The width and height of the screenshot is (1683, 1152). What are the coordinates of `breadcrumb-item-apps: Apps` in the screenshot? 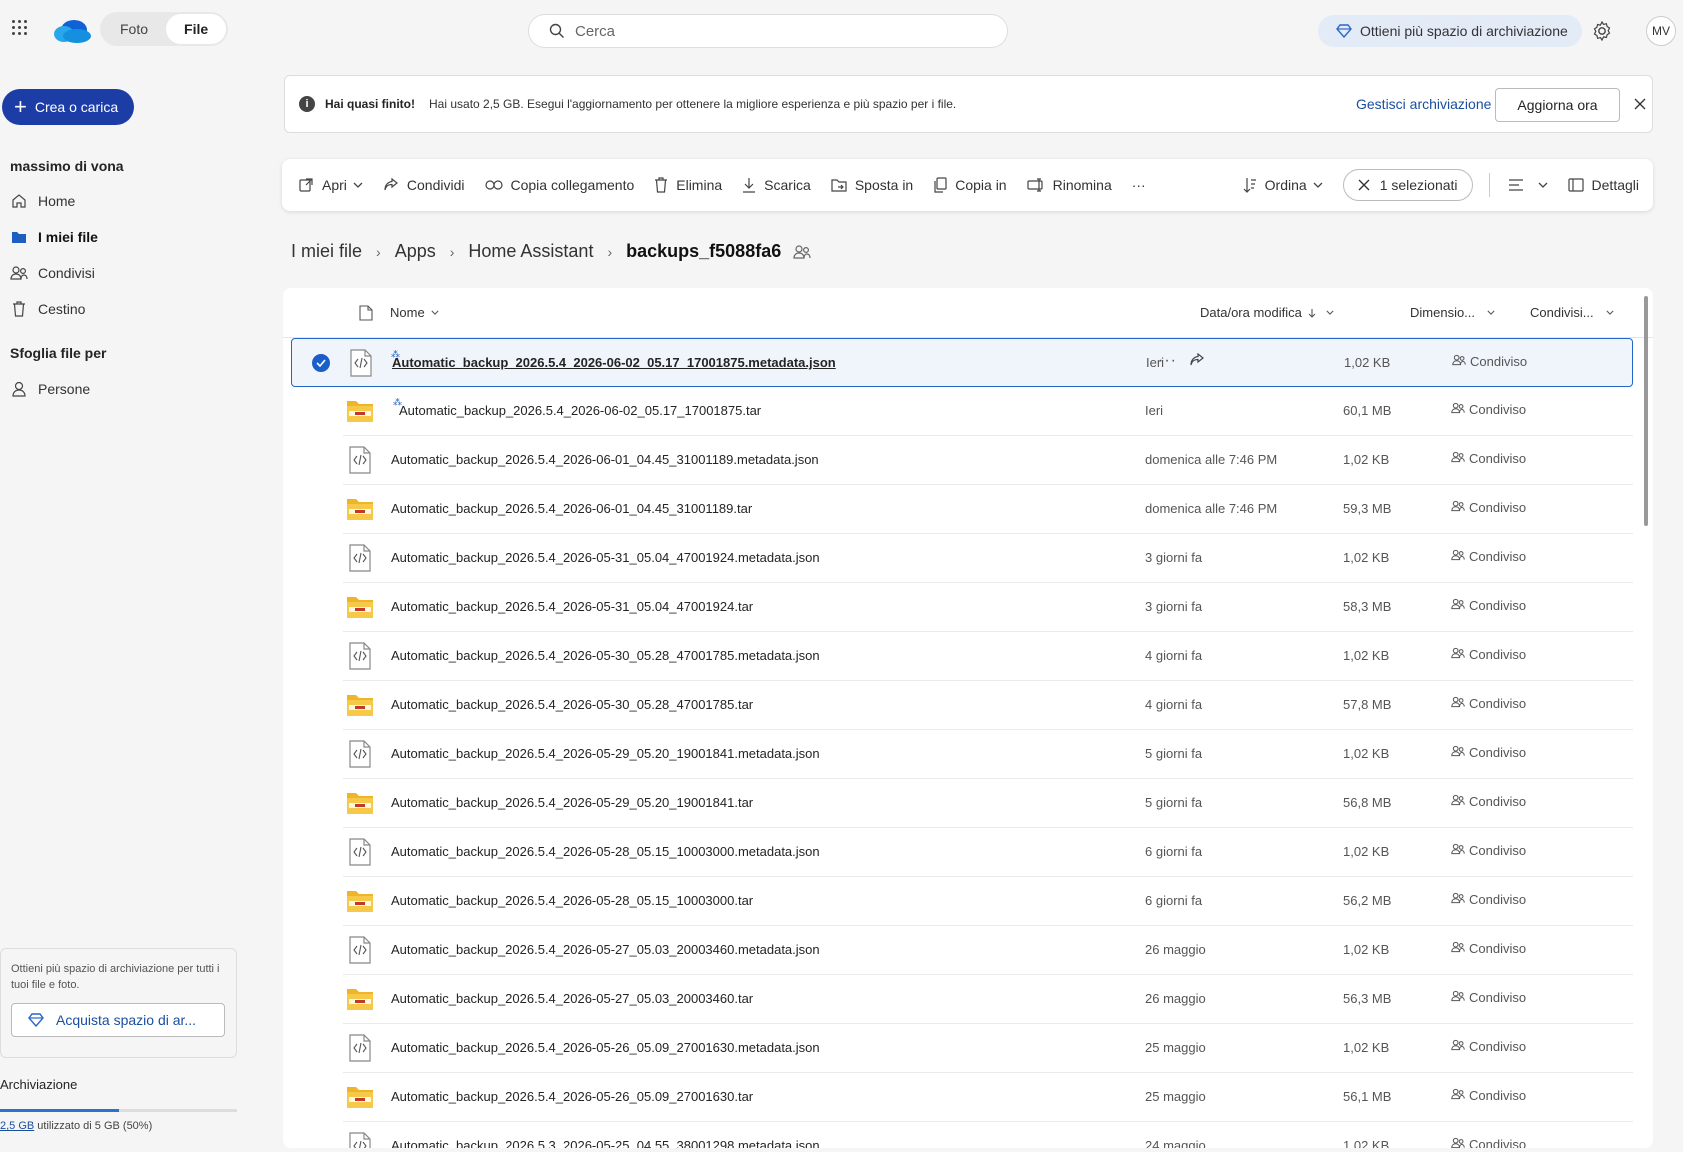 It's located at (415, 251).